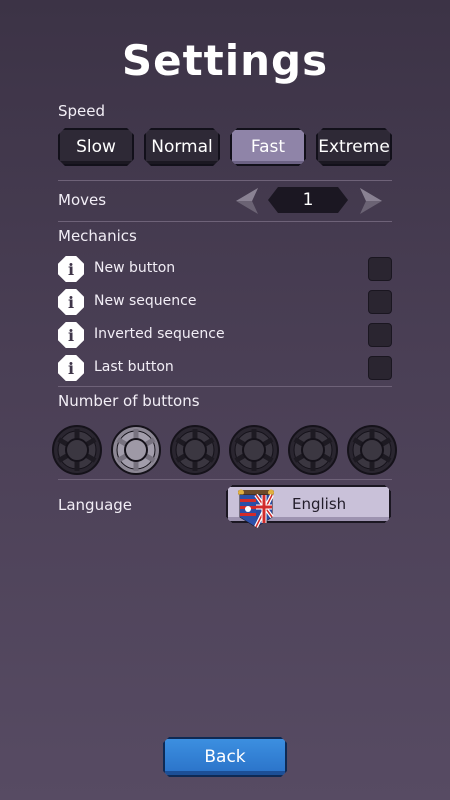  I want to click on flag-icon, so click(256, 508).